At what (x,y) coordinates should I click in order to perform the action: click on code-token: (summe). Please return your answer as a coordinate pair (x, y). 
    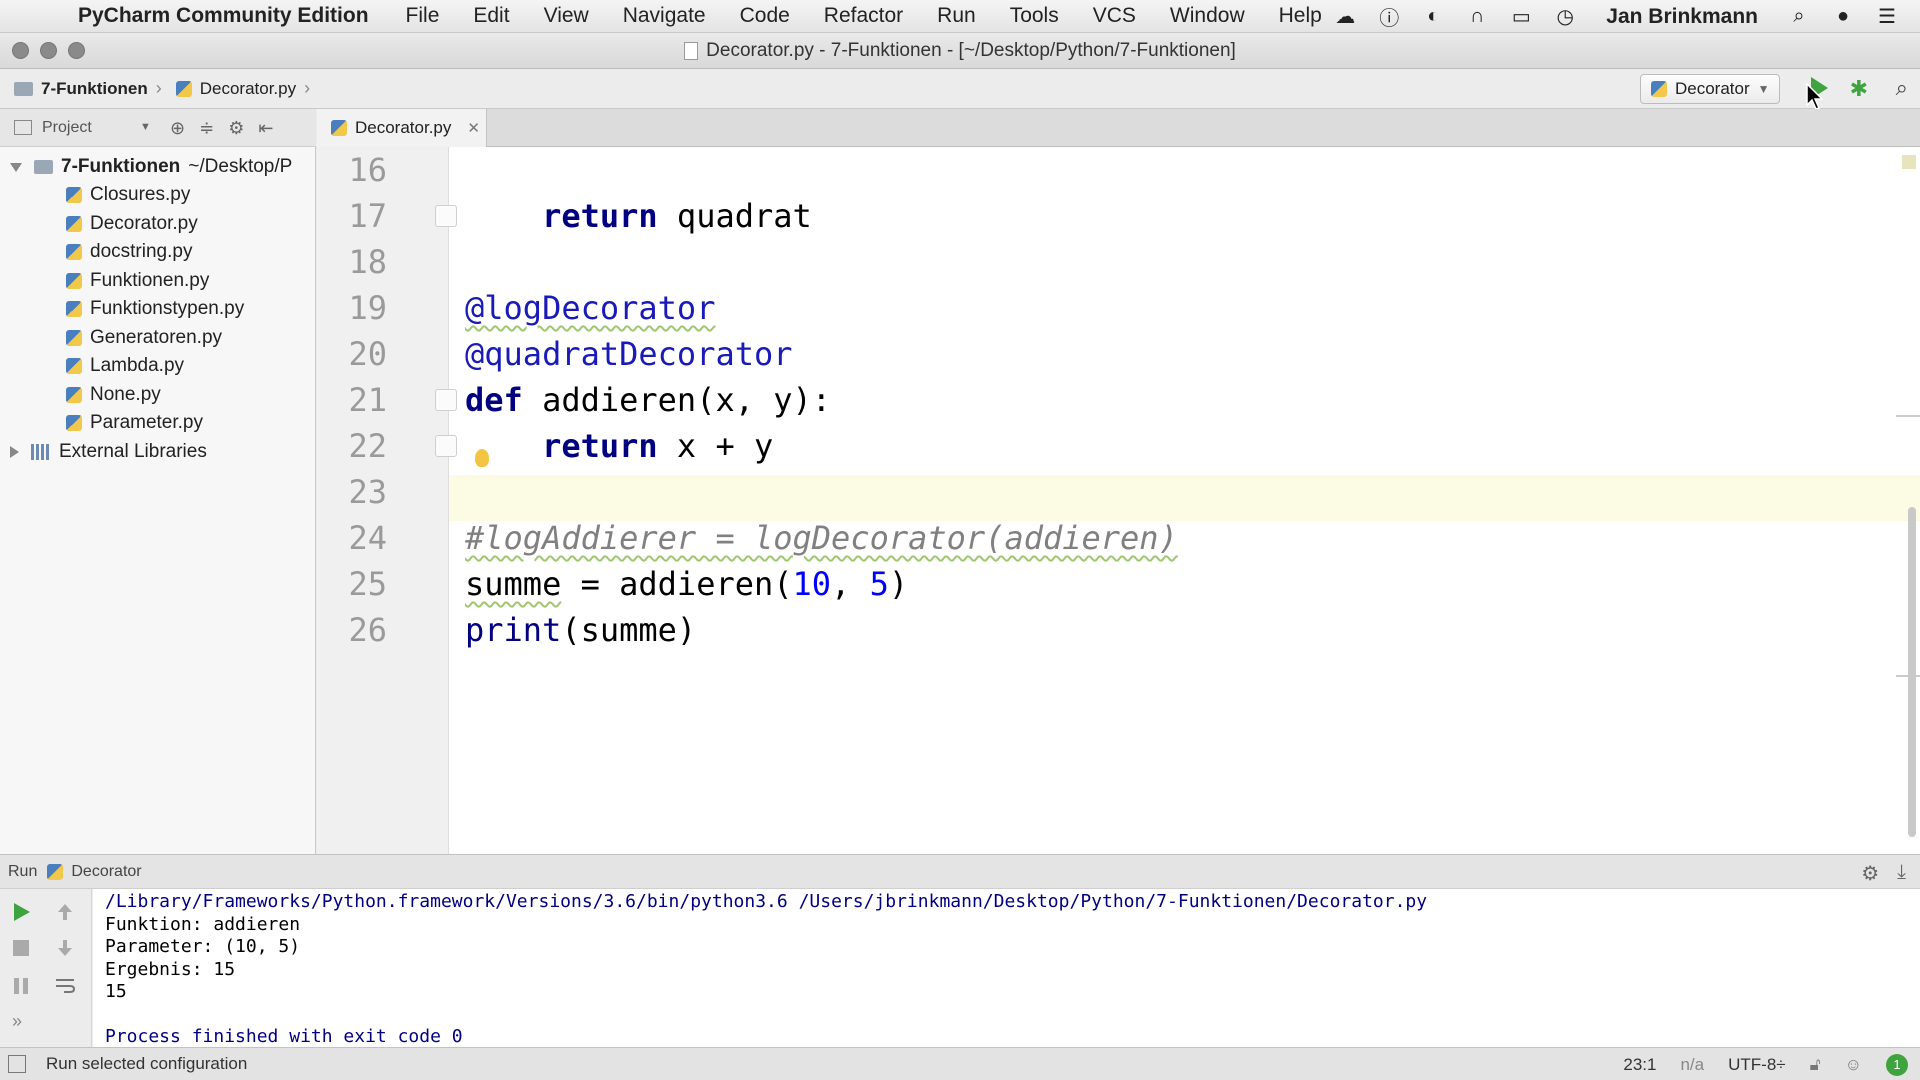
    Looking at the image, I should click on (629, 630).